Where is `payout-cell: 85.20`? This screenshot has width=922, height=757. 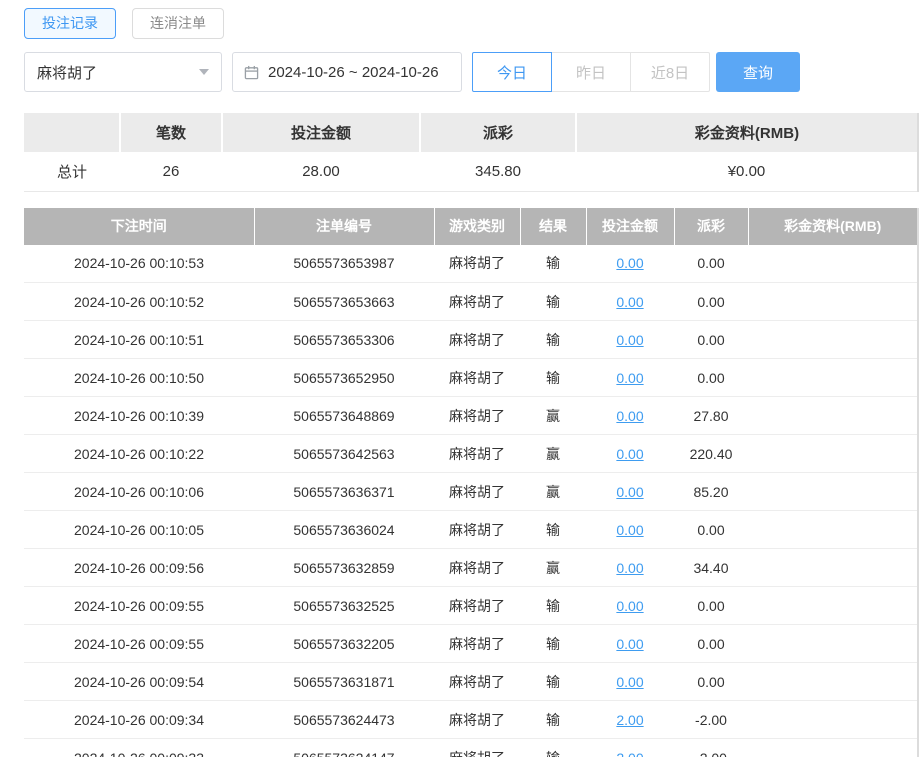 payout-cell: 85.20 is located at coordinates (711, 491).